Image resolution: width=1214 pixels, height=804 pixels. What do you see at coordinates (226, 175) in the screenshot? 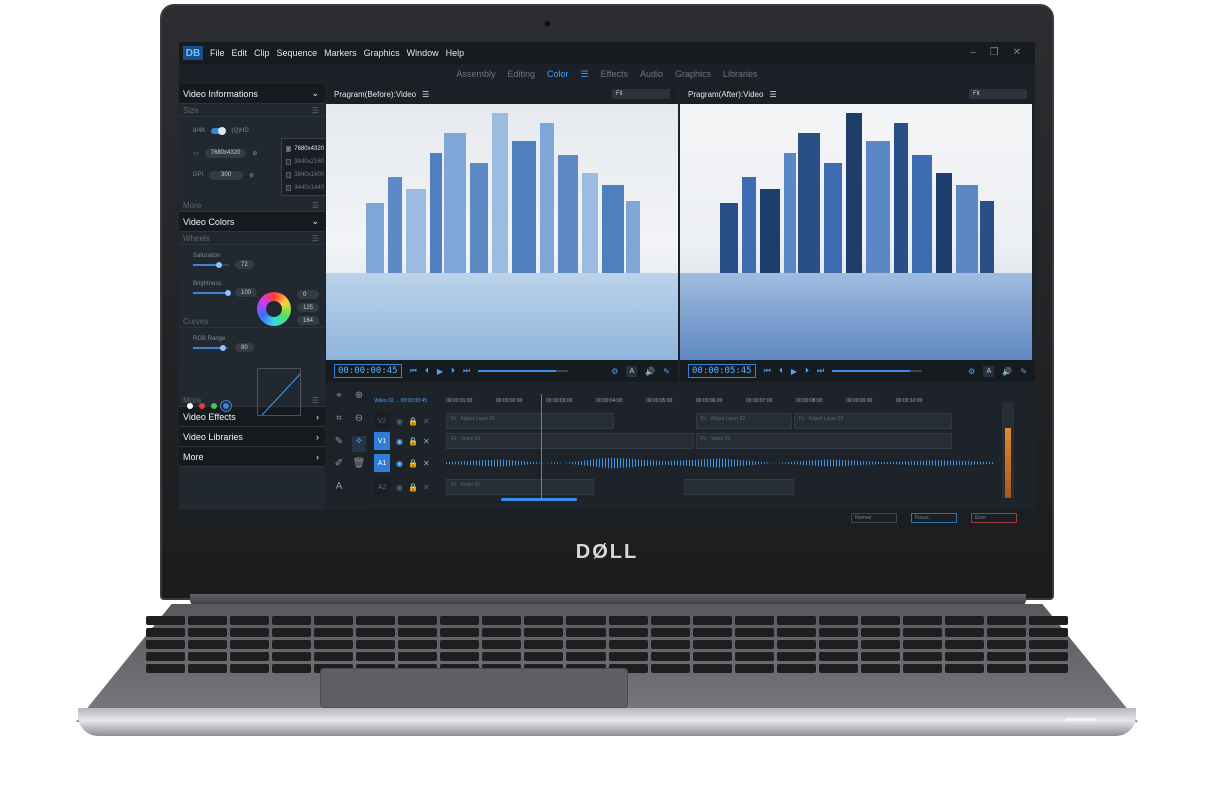
I see `dpi-value: 300` at bounding box center [226, 175].